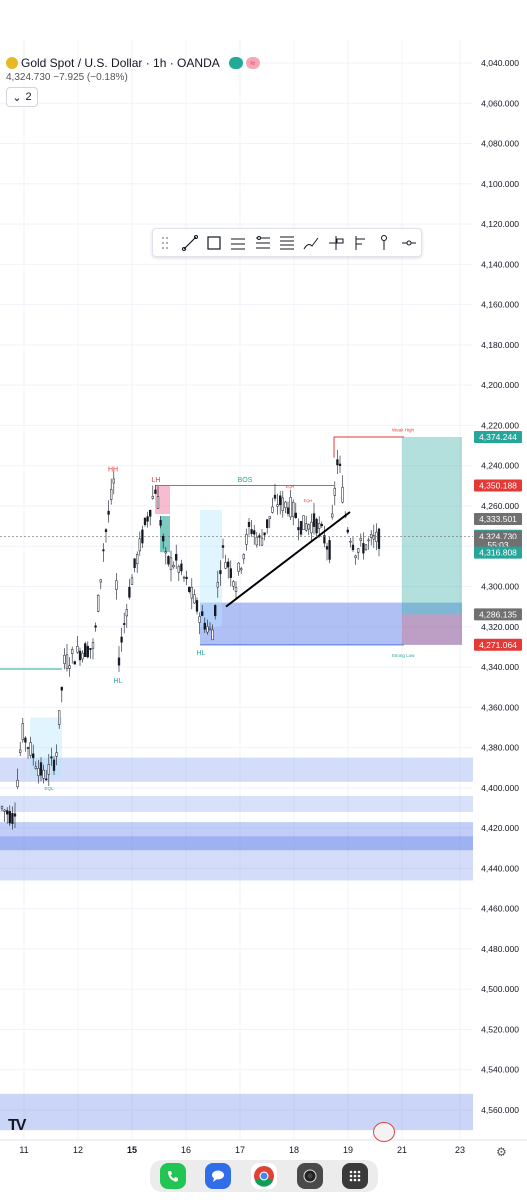 The width and height of the screenshot is (527, 1200). Describe the element at coordinates (402, 1150) in the screenshot. I see `x-tick-label: 21` at that location.